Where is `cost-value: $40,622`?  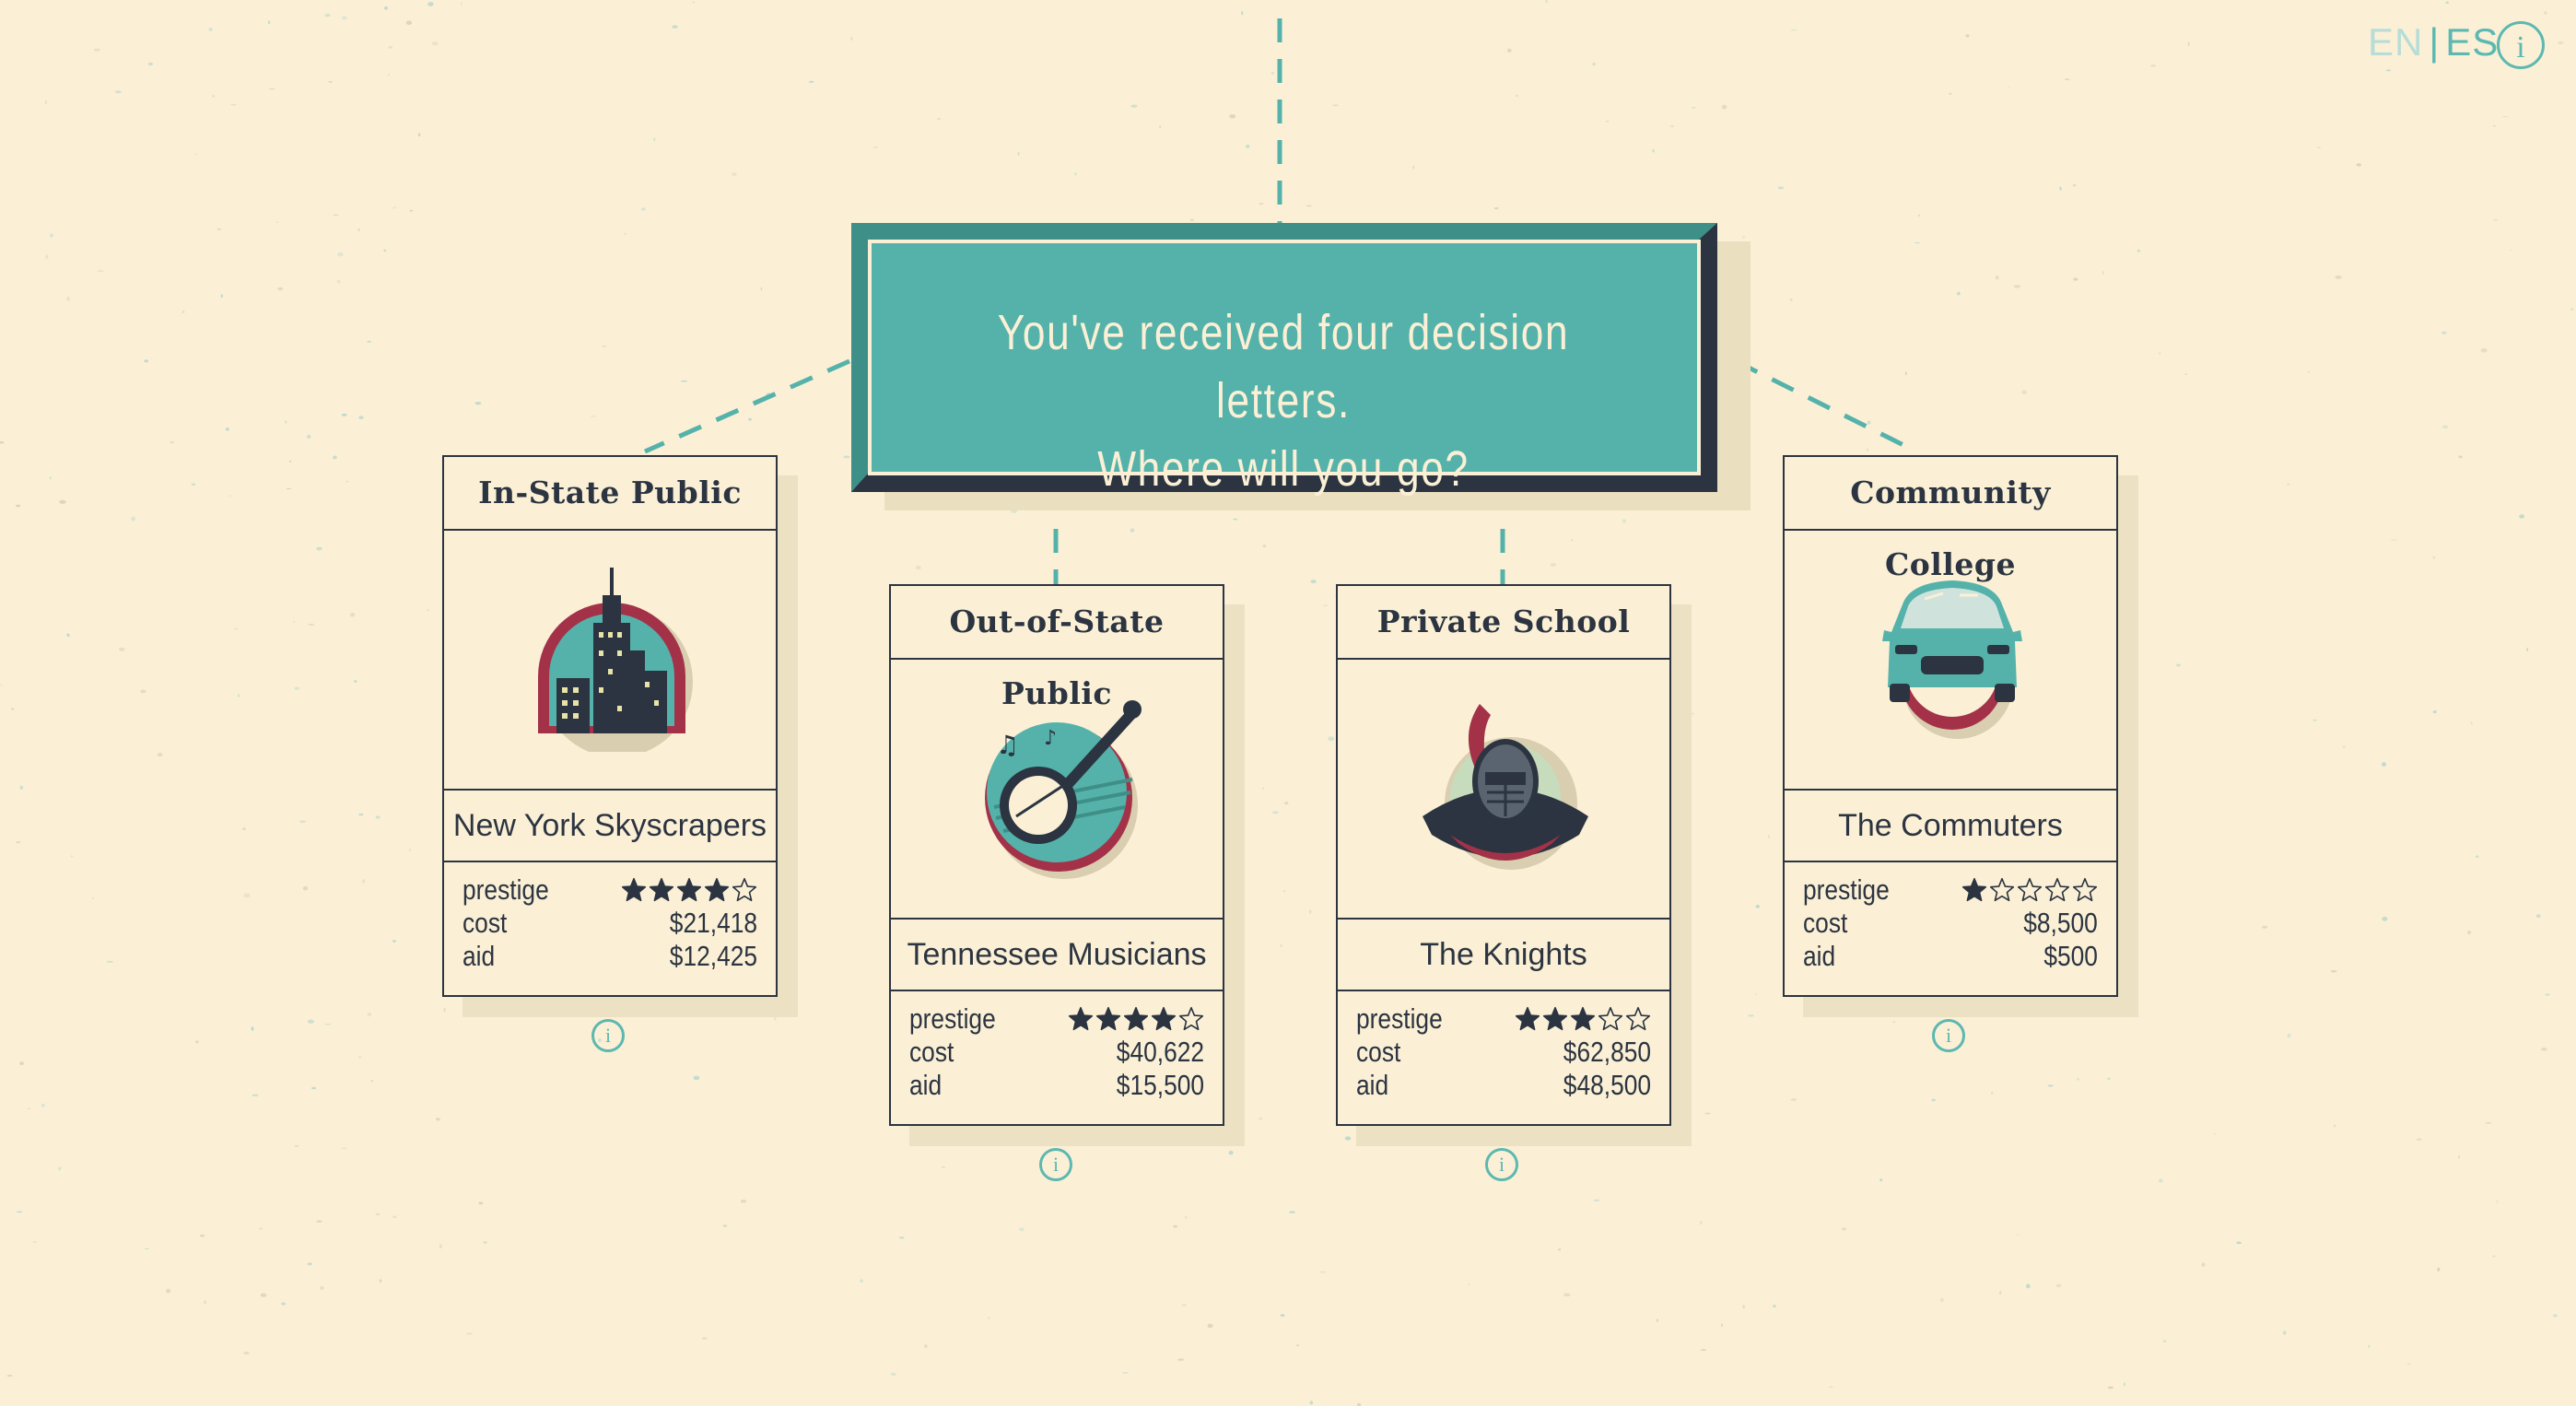
cost-value: $40,622 is located at coordinates (1160, 1052).